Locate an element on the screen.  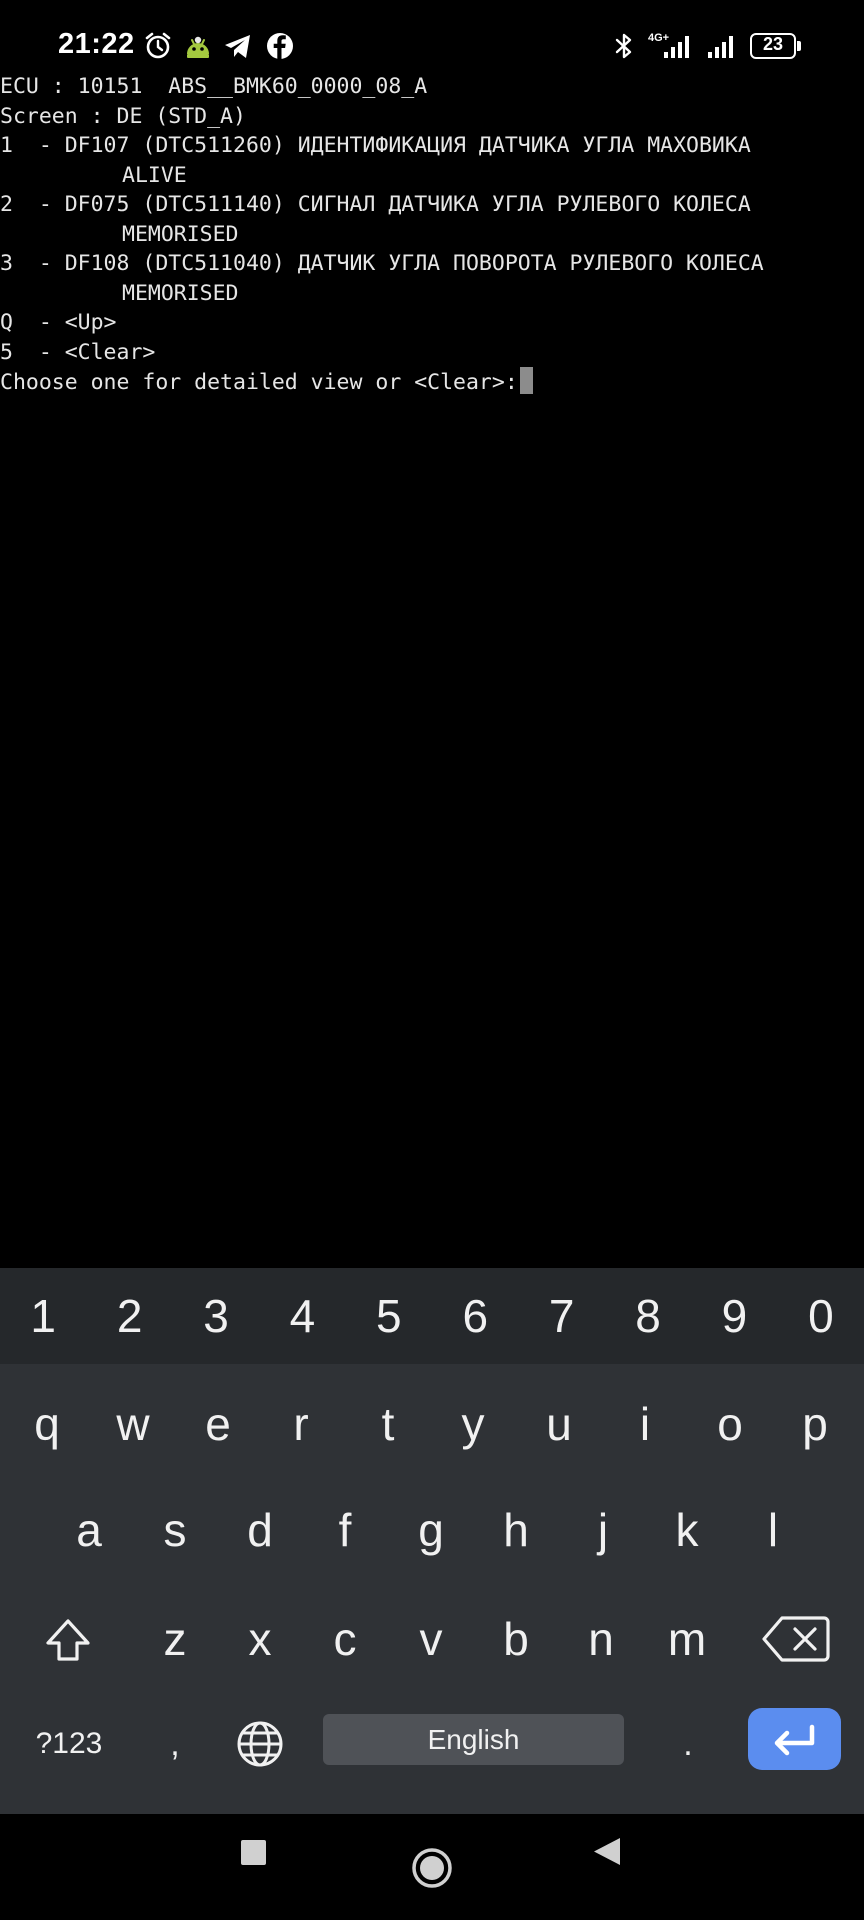
clock: 21:22 is located at coordinates (96, 44).